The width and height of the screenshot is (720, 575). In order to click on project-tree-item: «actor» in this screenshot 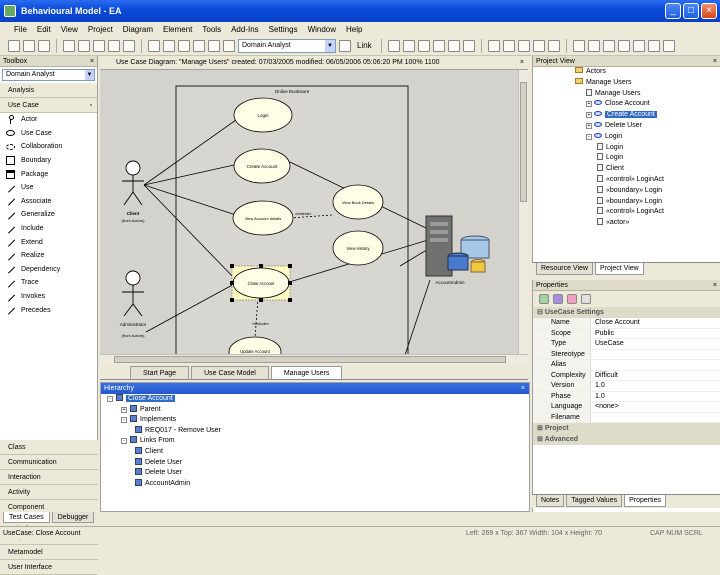, I will do `click(626, 223)`.